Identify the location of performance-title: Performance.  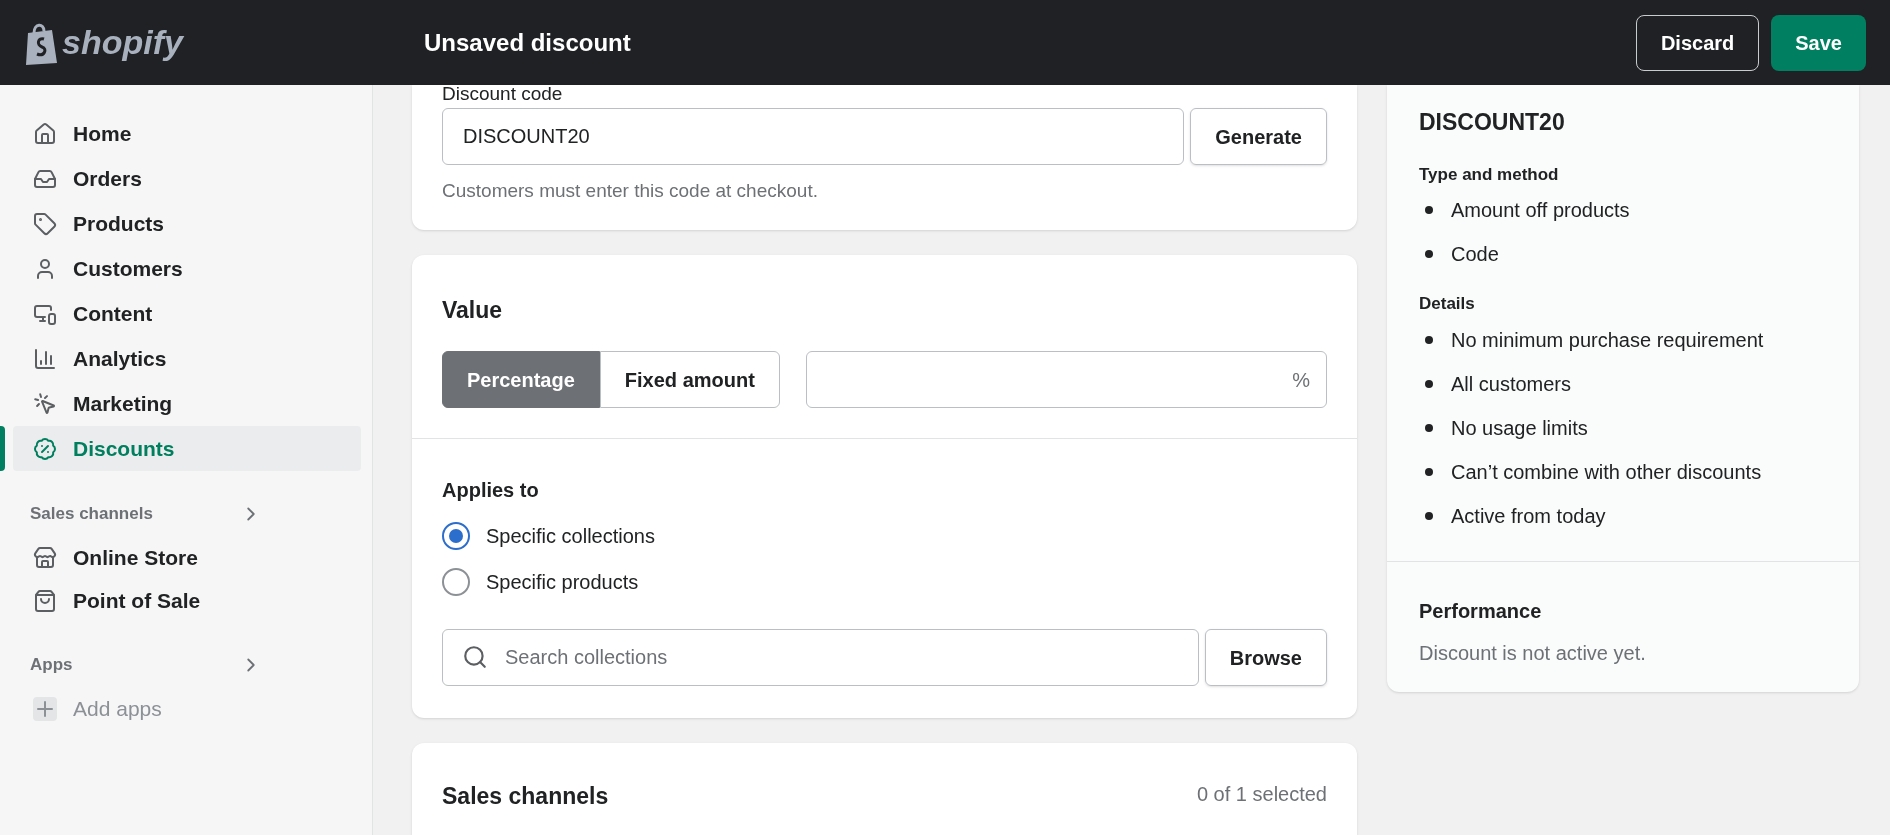
(1481, 611).